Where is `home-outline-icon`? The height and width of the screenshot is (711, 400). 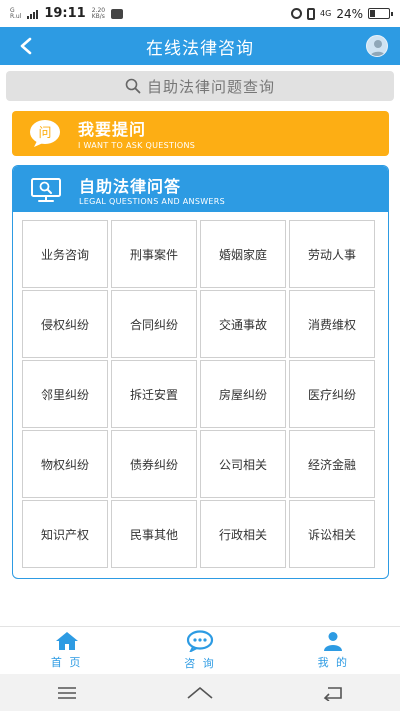
home-outline-icon is located at coordinates (200, 692).